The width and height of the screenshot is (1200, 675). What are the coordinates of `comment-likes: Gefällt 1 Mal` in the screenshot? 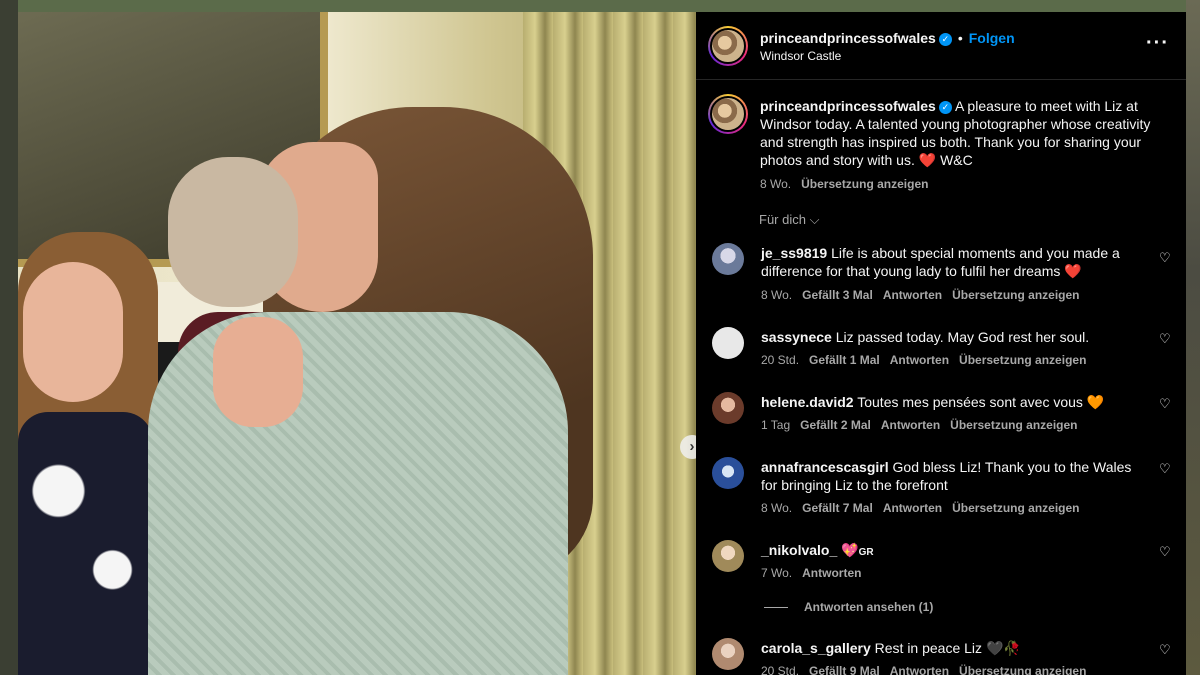 It's located at (844, 360).